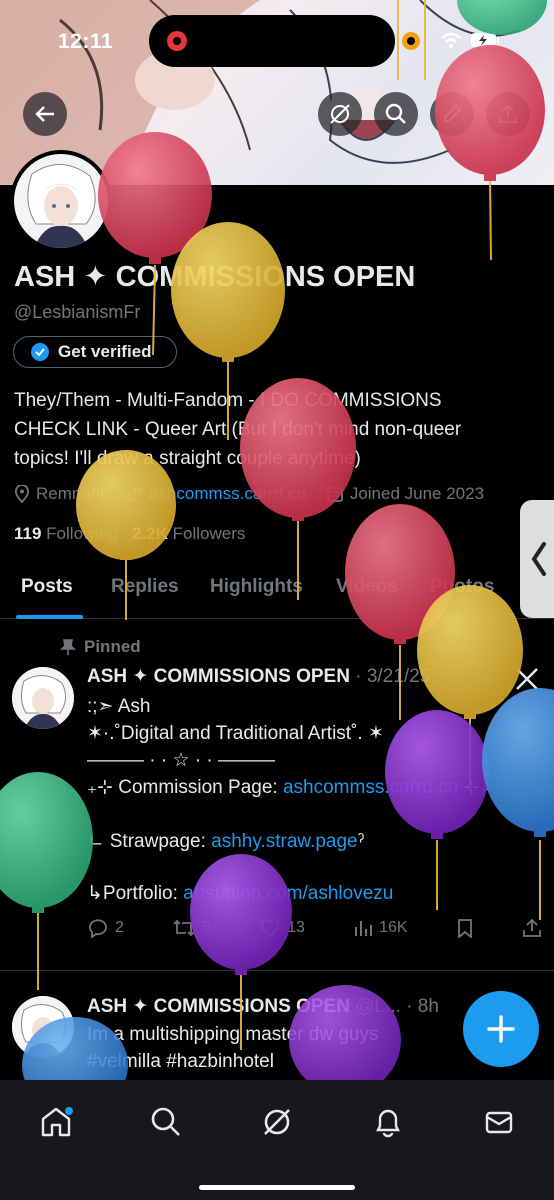  I want to click on portfolio-link: artstation.com/ashlovezu, so click(288, 893).